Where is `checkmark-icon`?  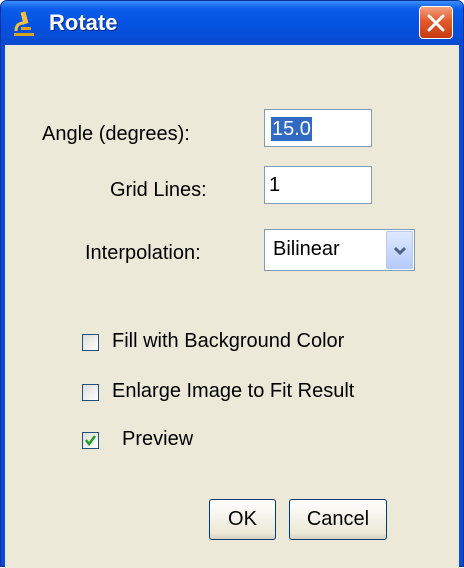 checkmark-icon is located at coordinates (90, 441).